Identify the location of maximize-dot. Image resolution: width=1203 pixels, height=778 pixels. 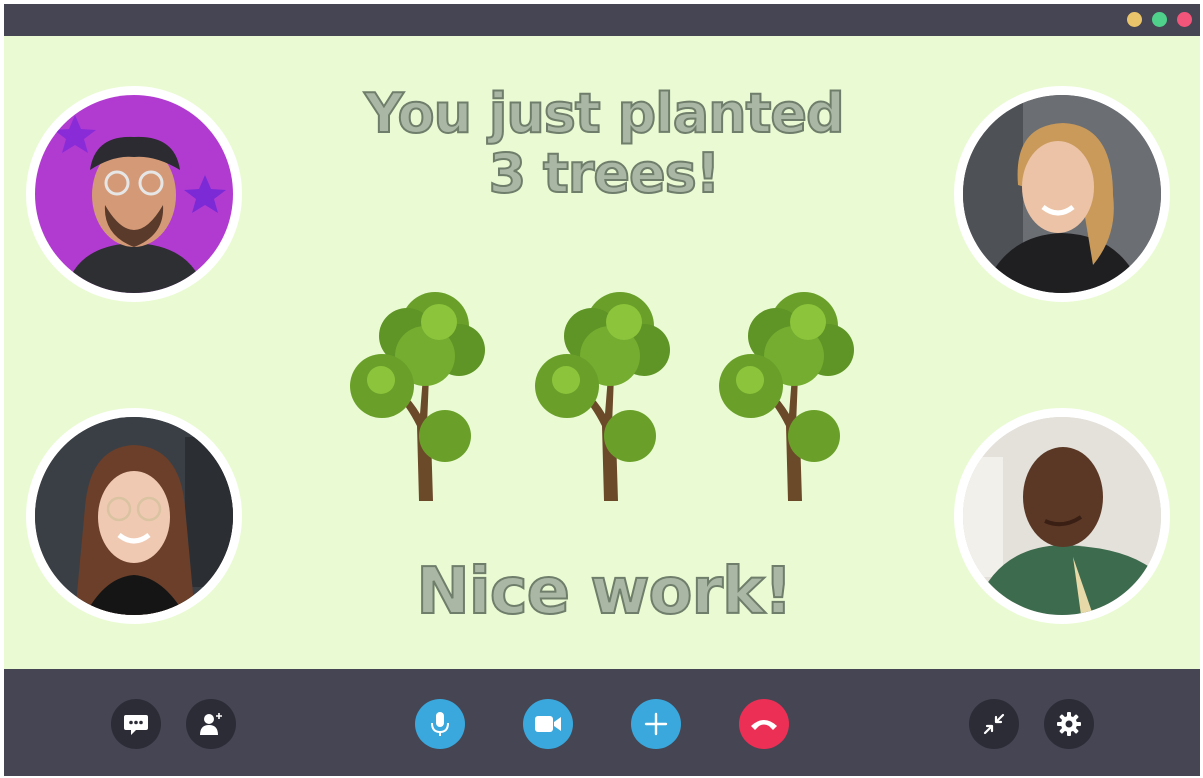
(1159, 19).